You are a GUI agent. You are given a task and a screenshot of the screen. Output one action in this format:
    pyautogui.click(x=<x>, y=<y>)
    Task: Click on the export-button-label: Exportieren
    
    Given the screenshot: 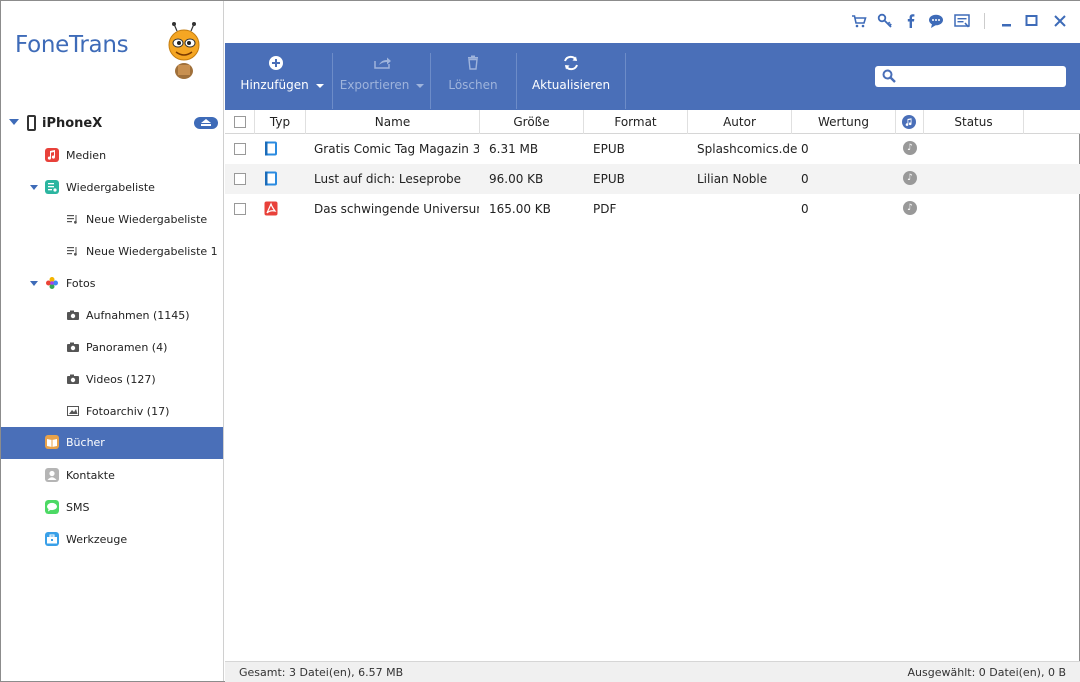 What is the action you would take?
    pyautogui.click(x=374, y=85)
    